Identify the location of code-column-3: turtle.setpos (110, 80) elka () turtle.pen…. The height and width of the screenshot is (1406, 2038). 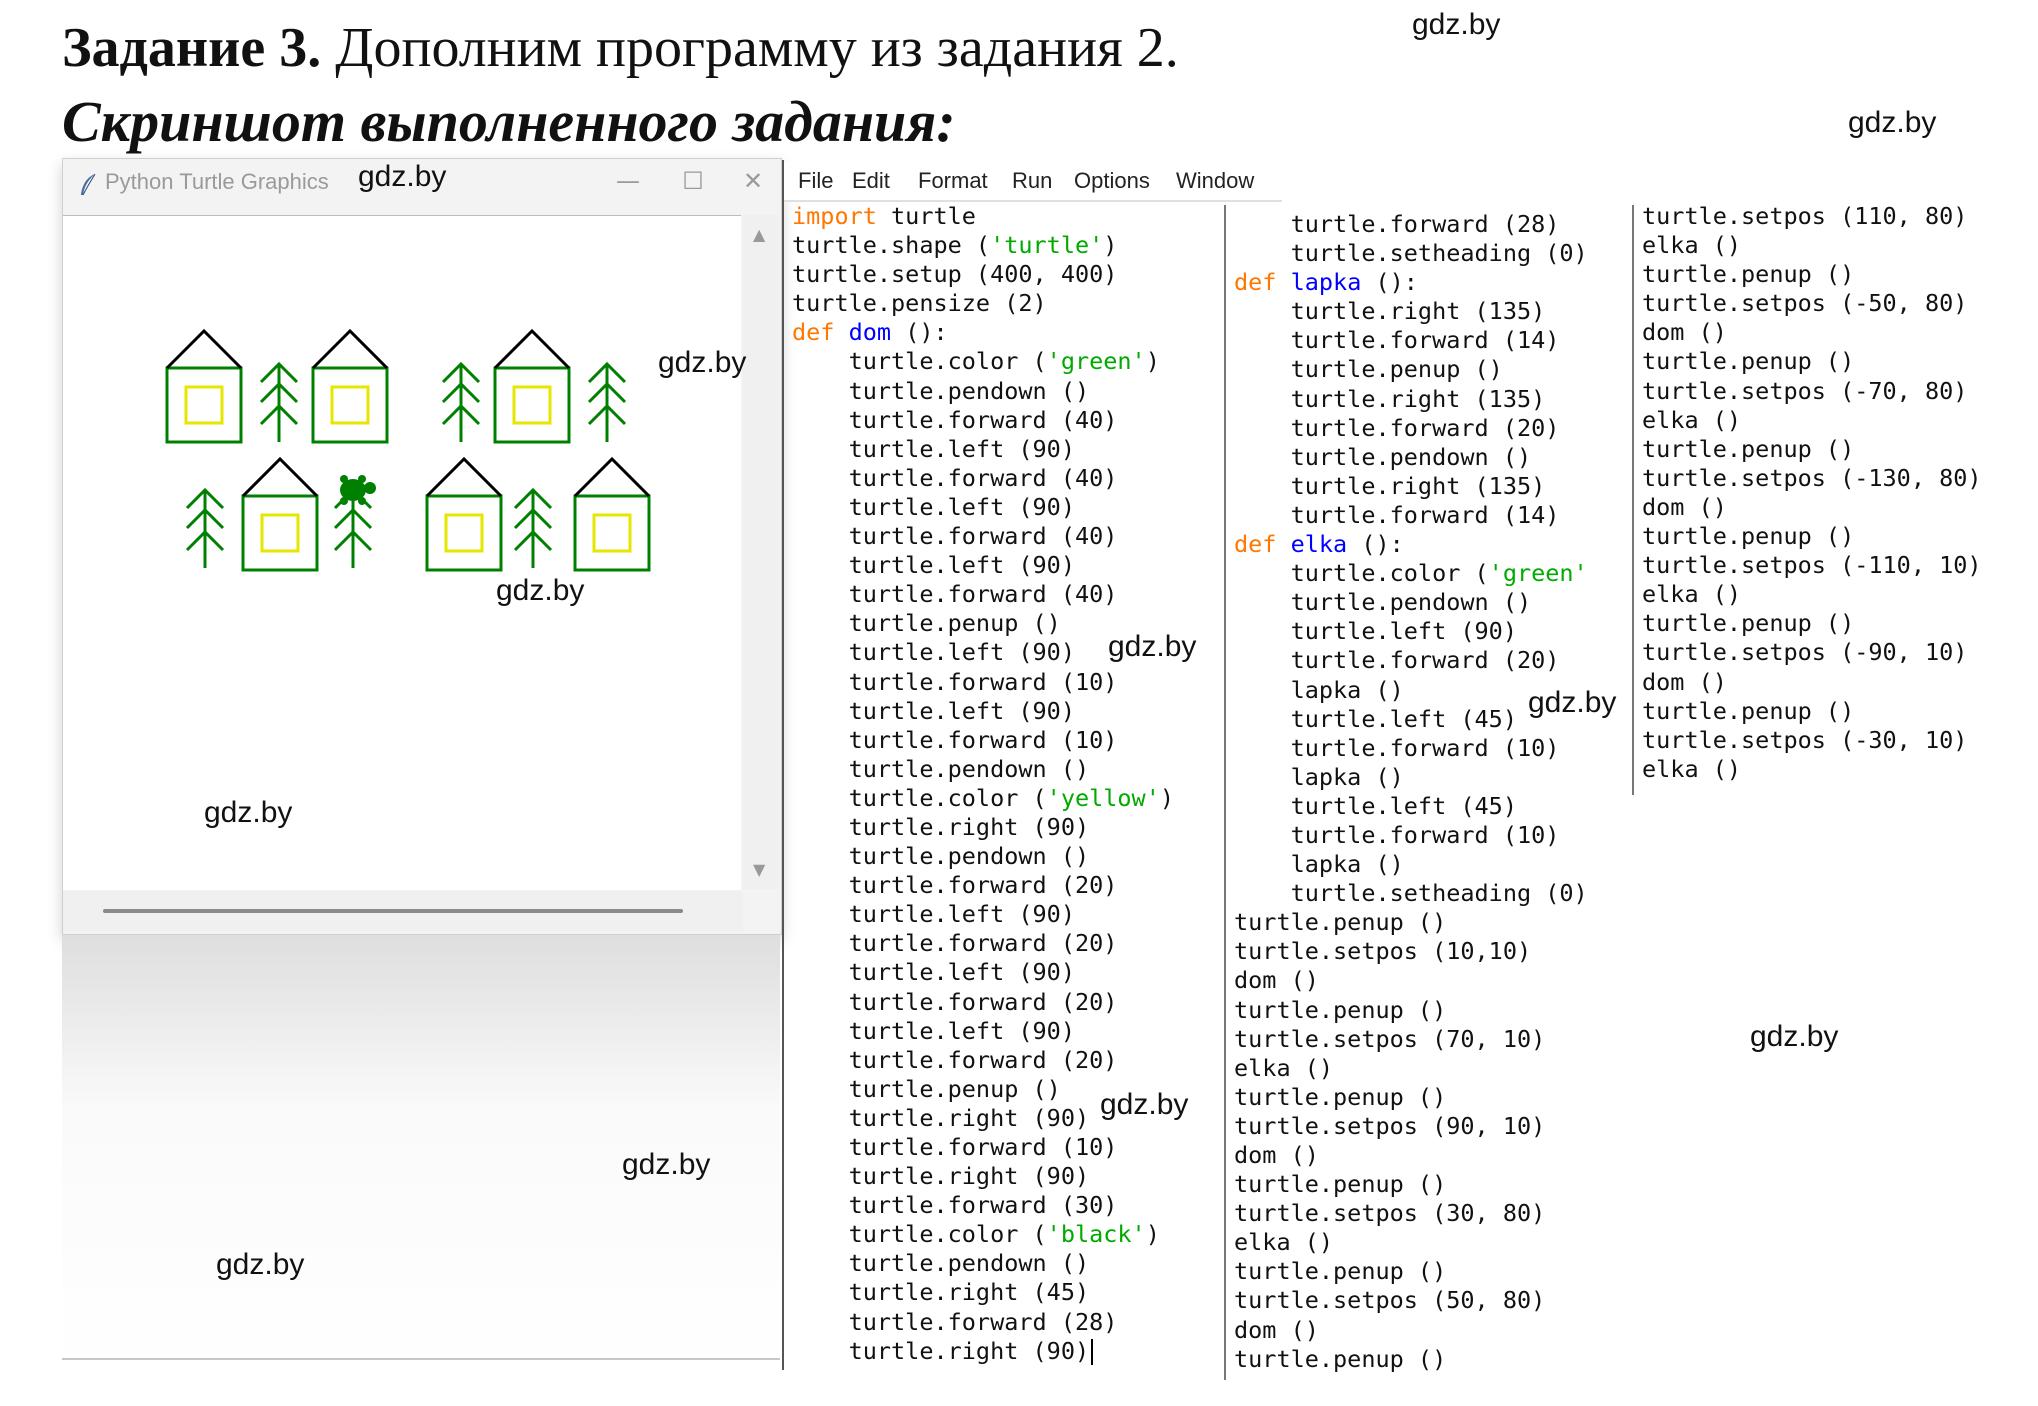
(1812, 493).